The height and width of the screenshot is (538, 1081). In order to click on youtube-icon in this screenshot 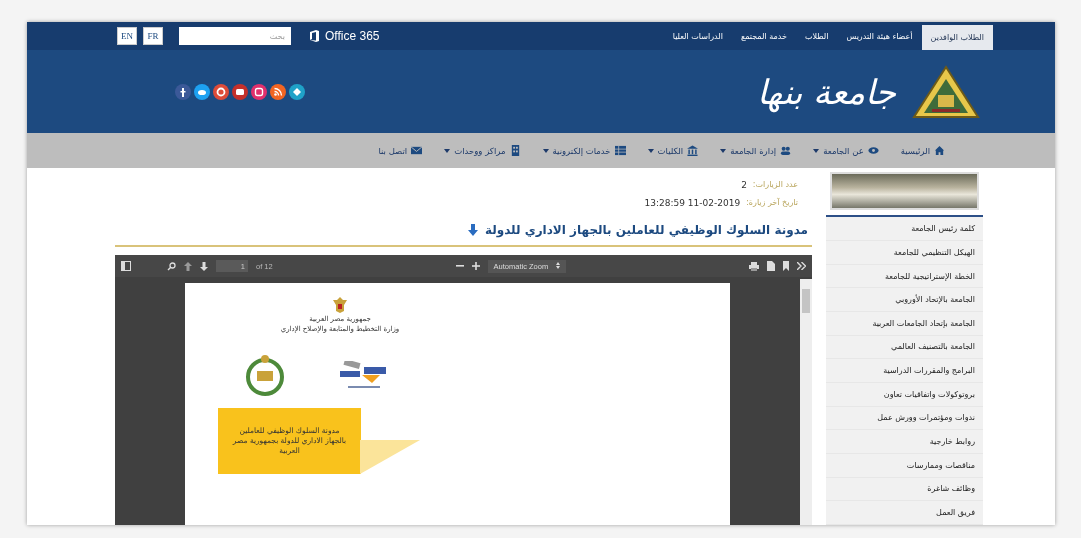, I will do `click(240, 91)`.